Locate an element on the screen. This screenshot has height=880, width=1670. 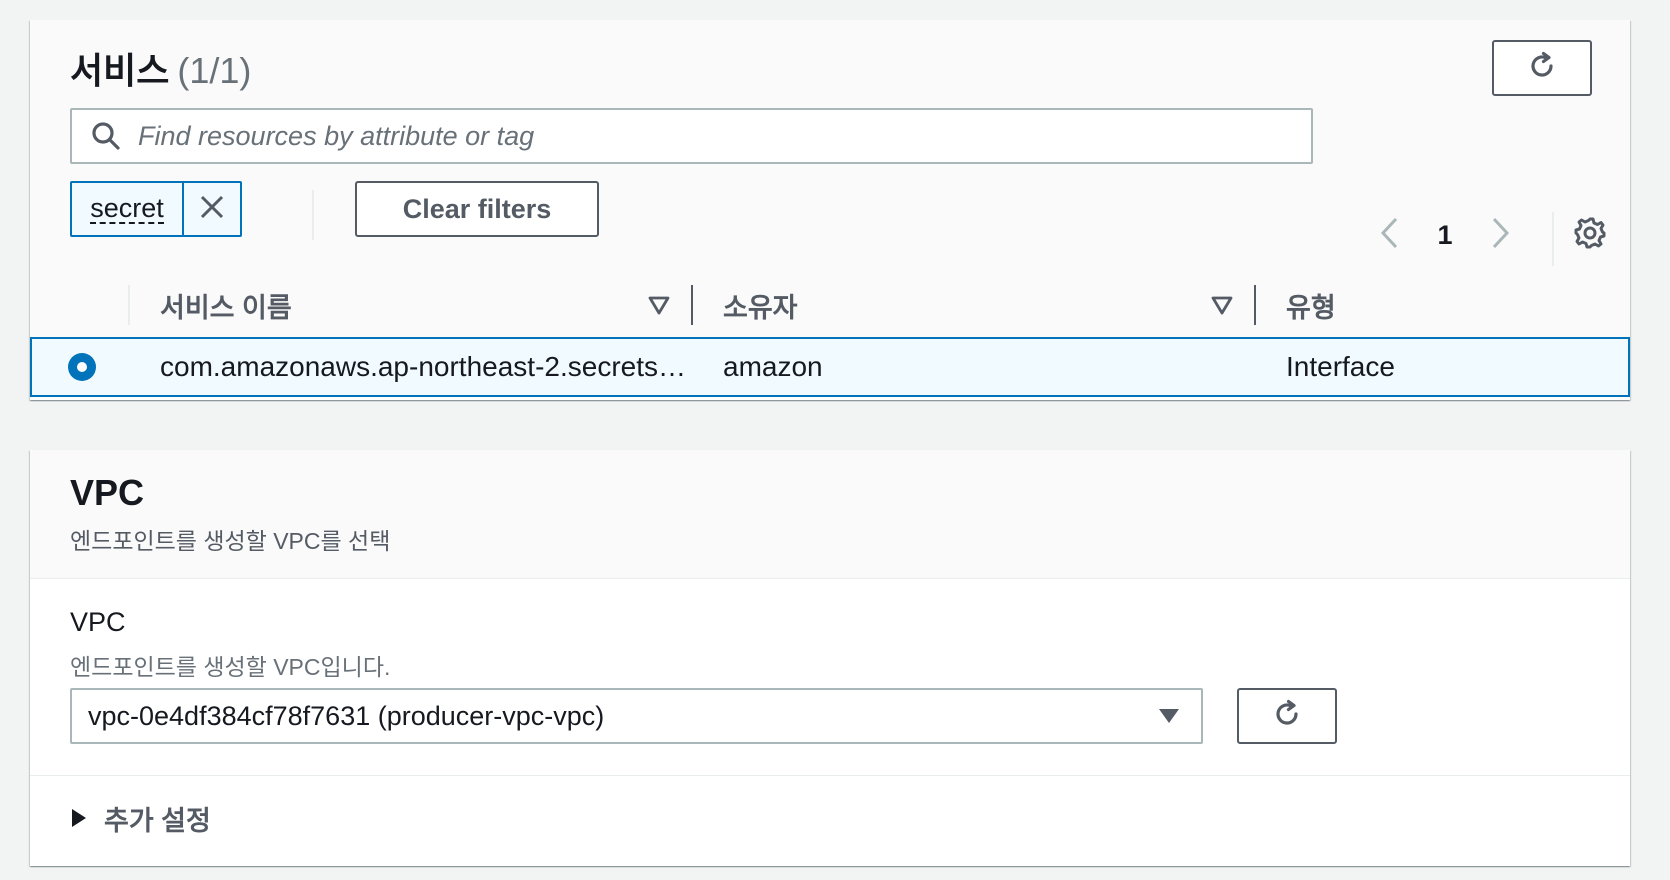
services-title: 서비스 is located at coordinates (120, 70).